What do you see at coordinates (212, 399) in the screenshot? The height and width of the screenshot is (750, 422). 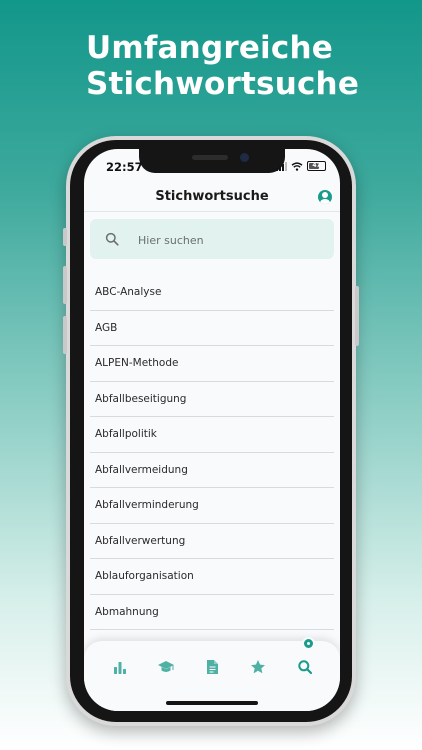 I see `keyword-list-item: Abfallbeseitigung` at bounding box center [212, 399].